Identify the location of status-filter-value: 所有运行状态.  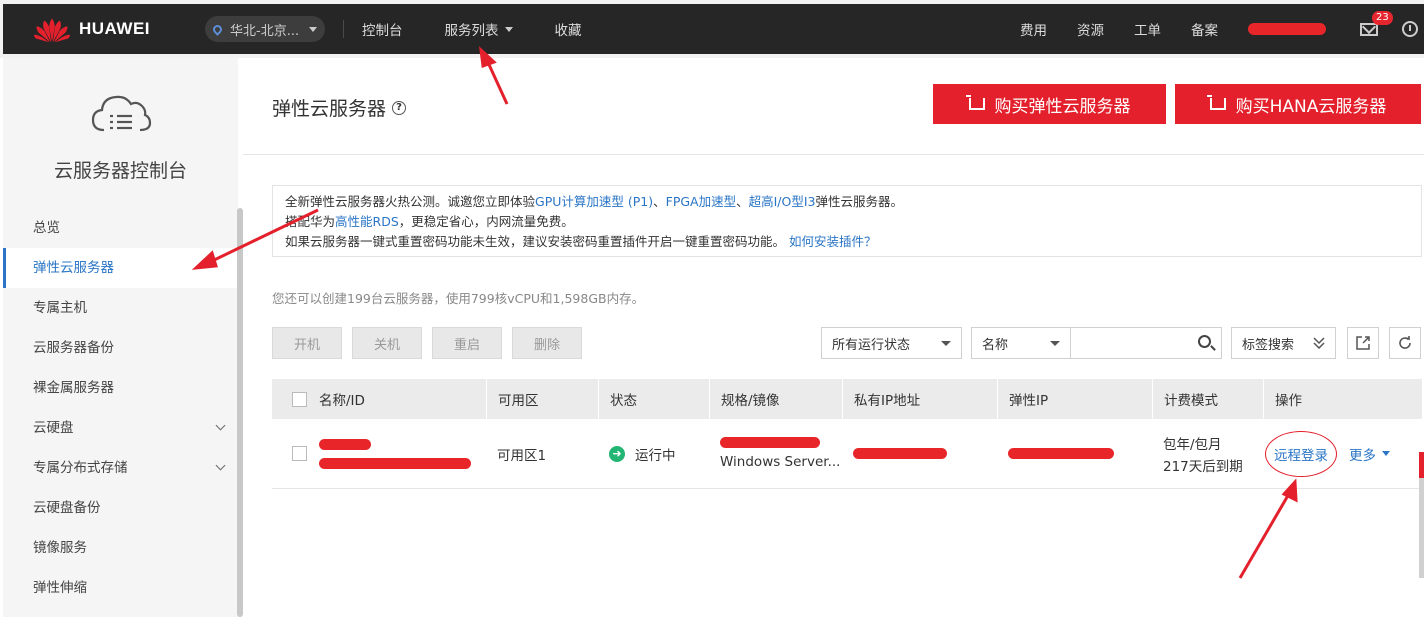
(871, 345).